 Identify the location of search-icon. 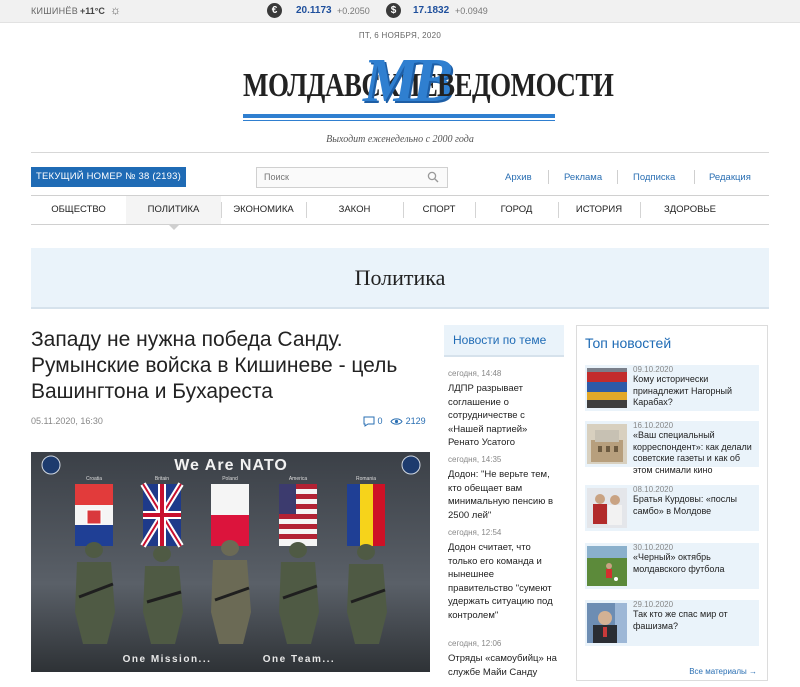
(433, 177).